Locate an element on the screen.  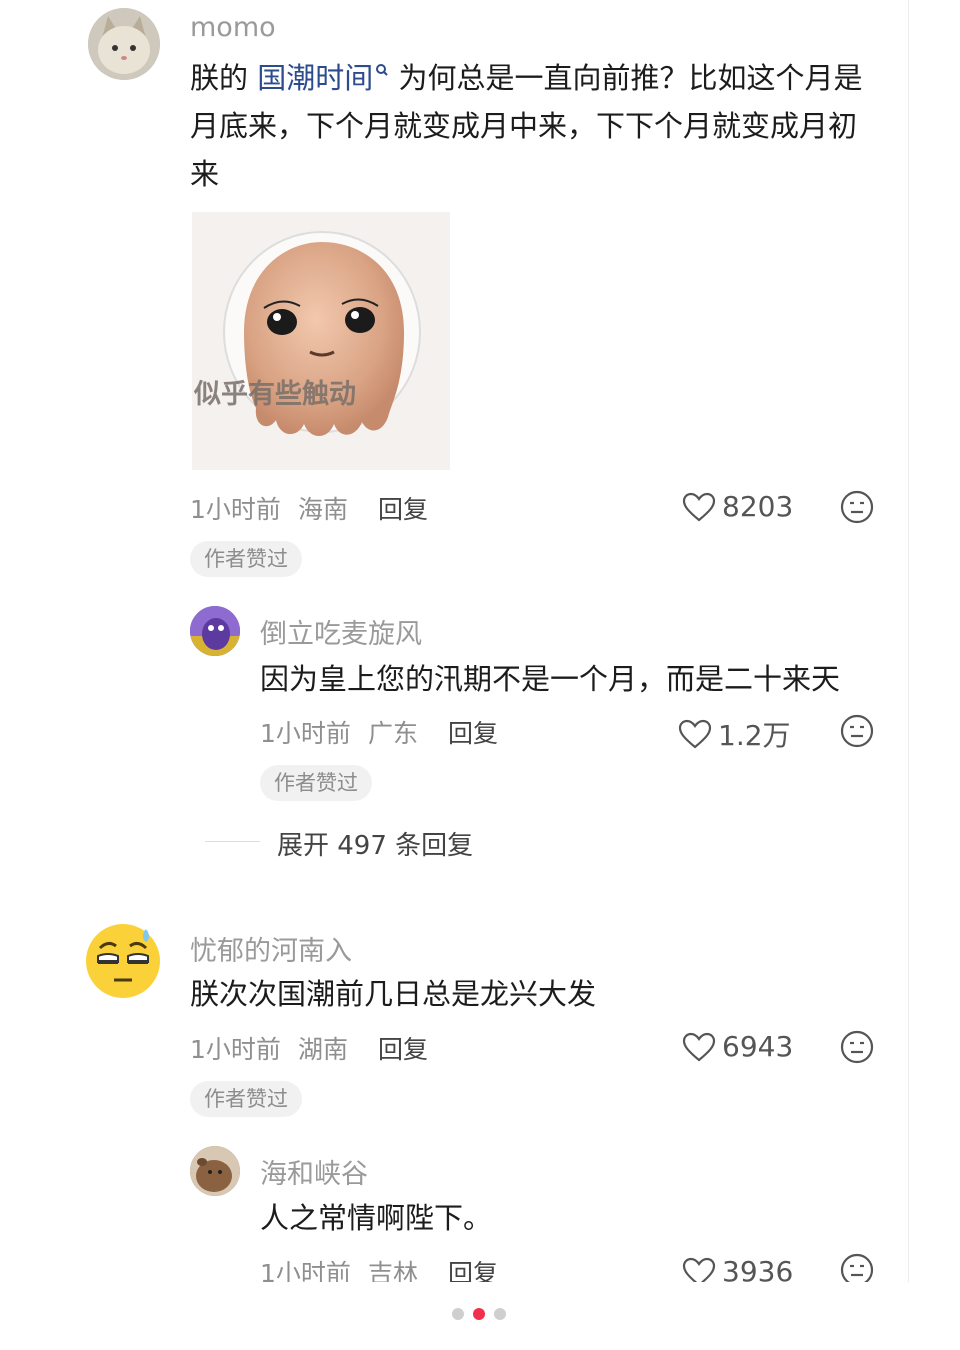
comment-location: 海南 is located at coordinates (323, 509).